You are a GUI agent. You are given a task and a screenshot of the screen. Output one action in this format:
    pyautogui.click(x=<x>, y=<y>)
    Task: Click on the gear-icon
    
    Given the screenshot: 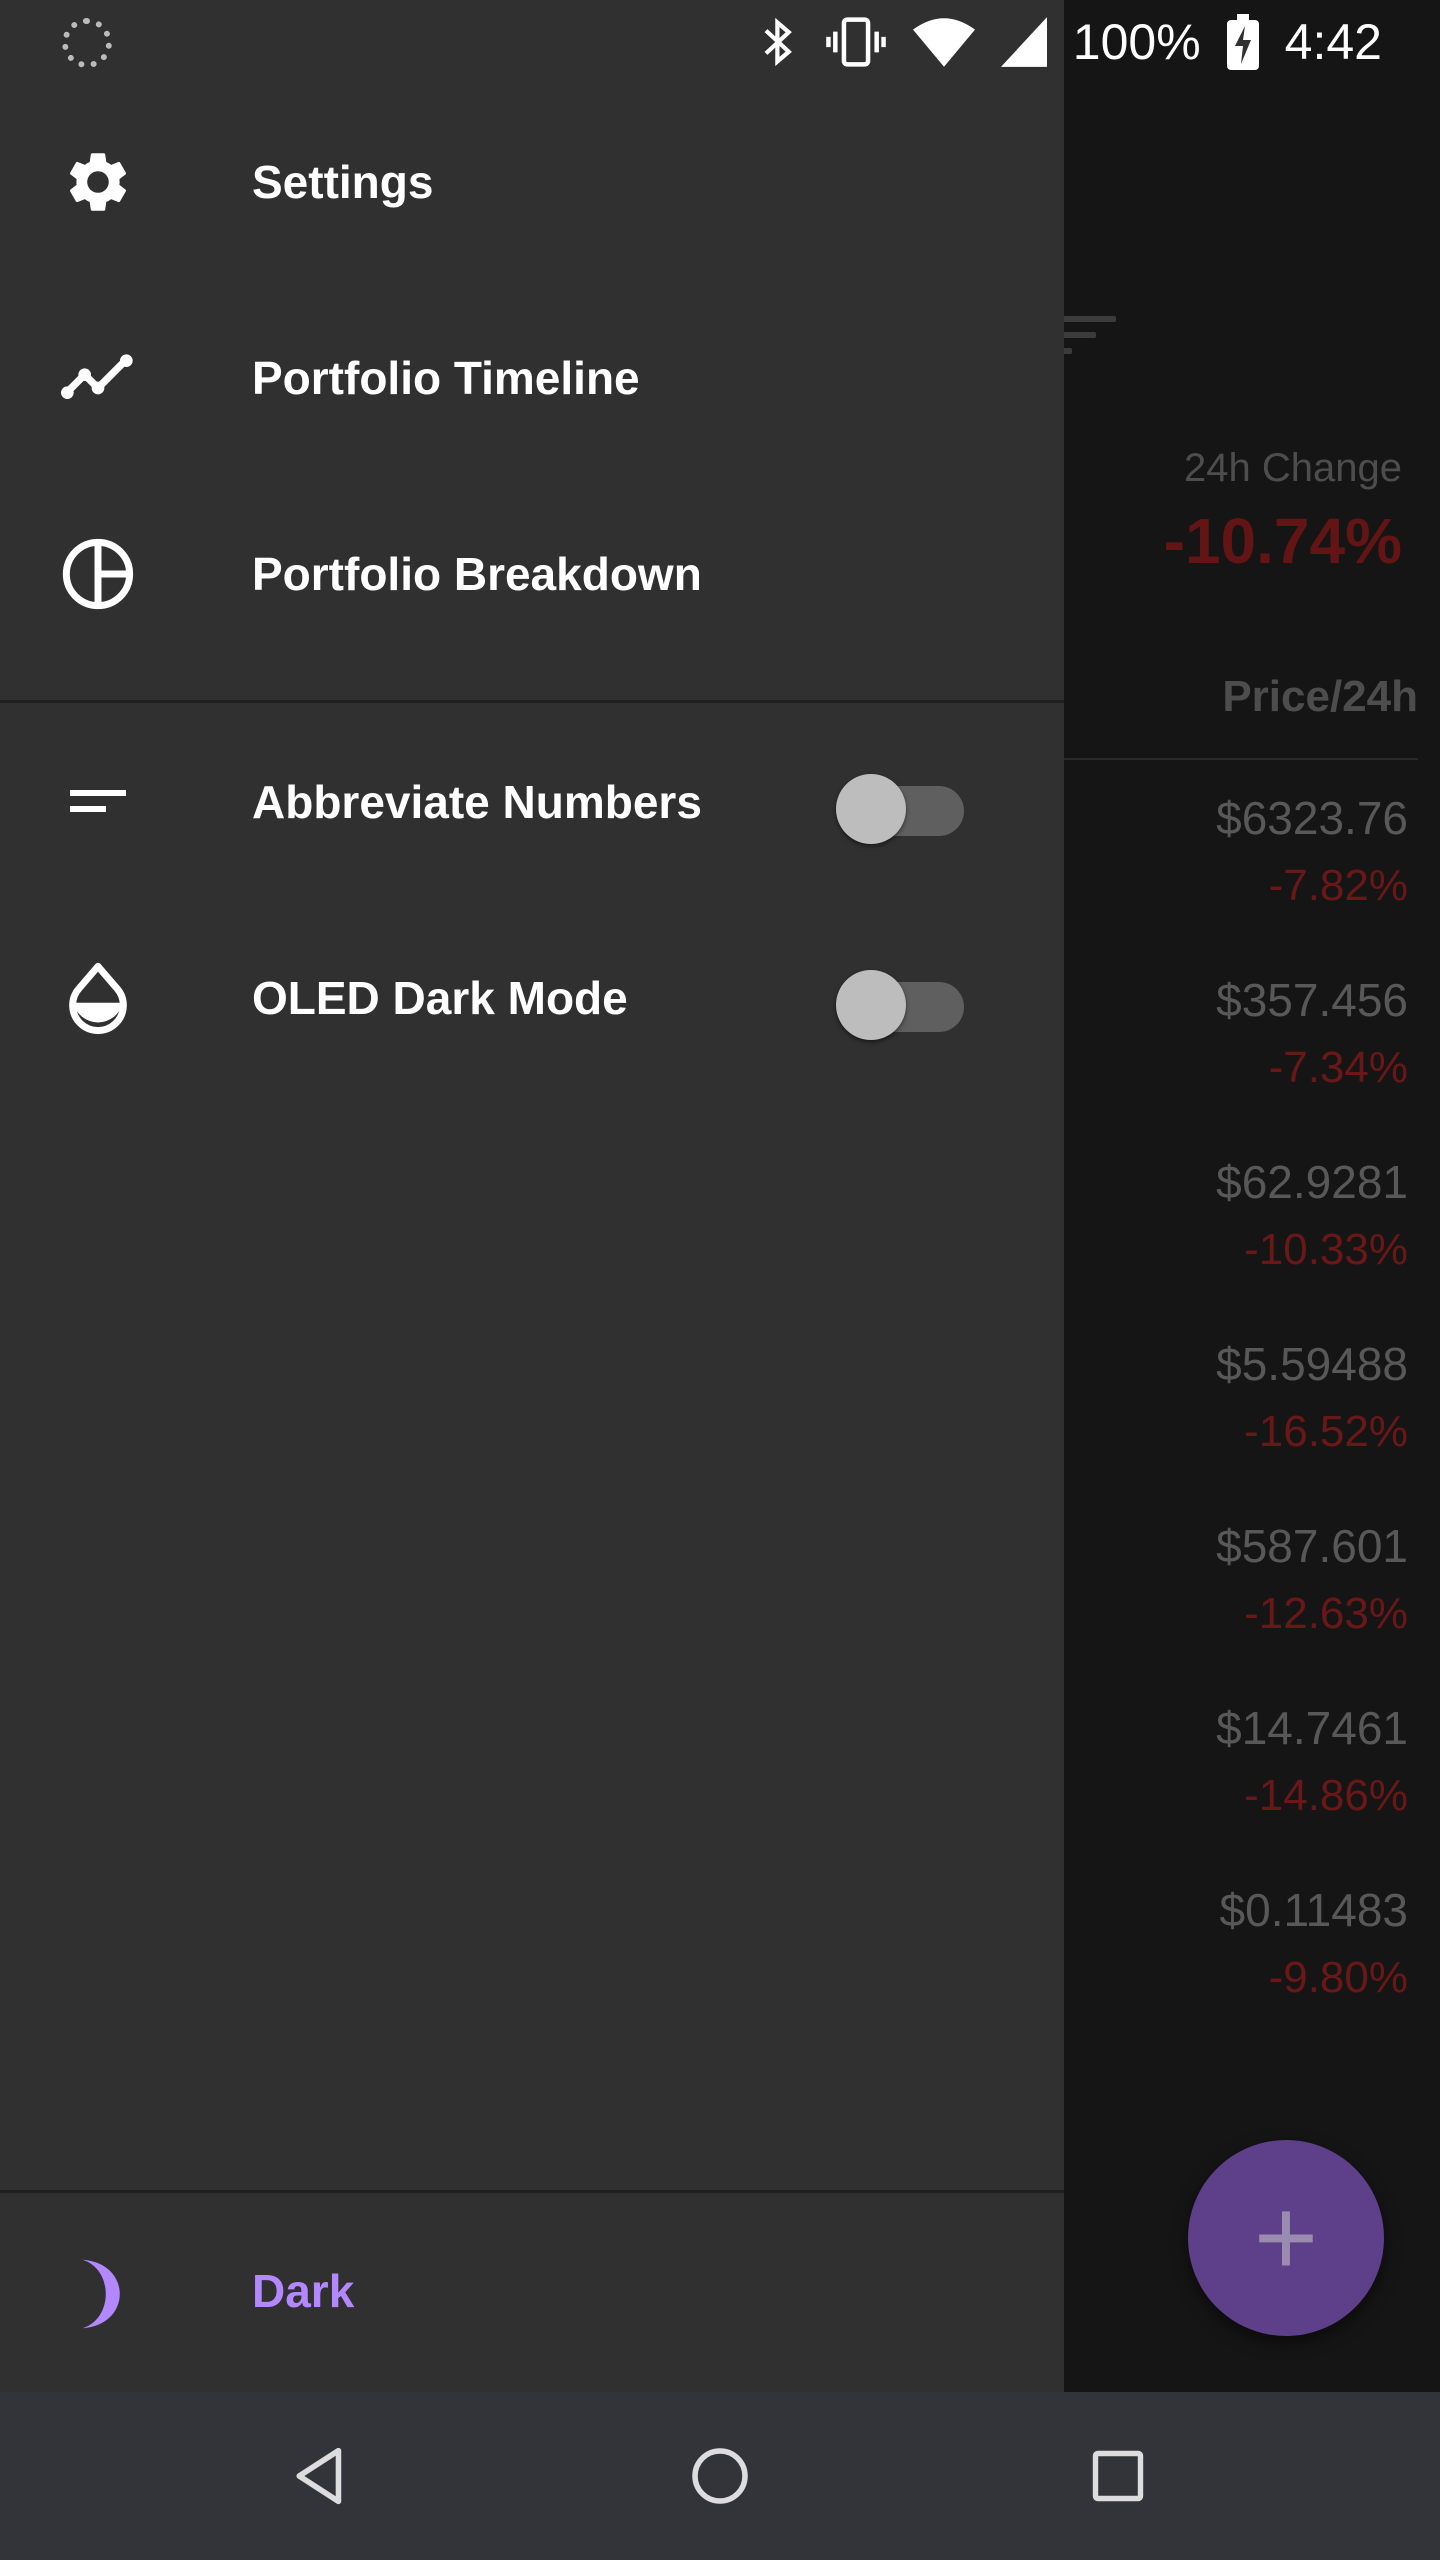 What is the action you would take?
    pyautogui.click(x=98, y=182)
    